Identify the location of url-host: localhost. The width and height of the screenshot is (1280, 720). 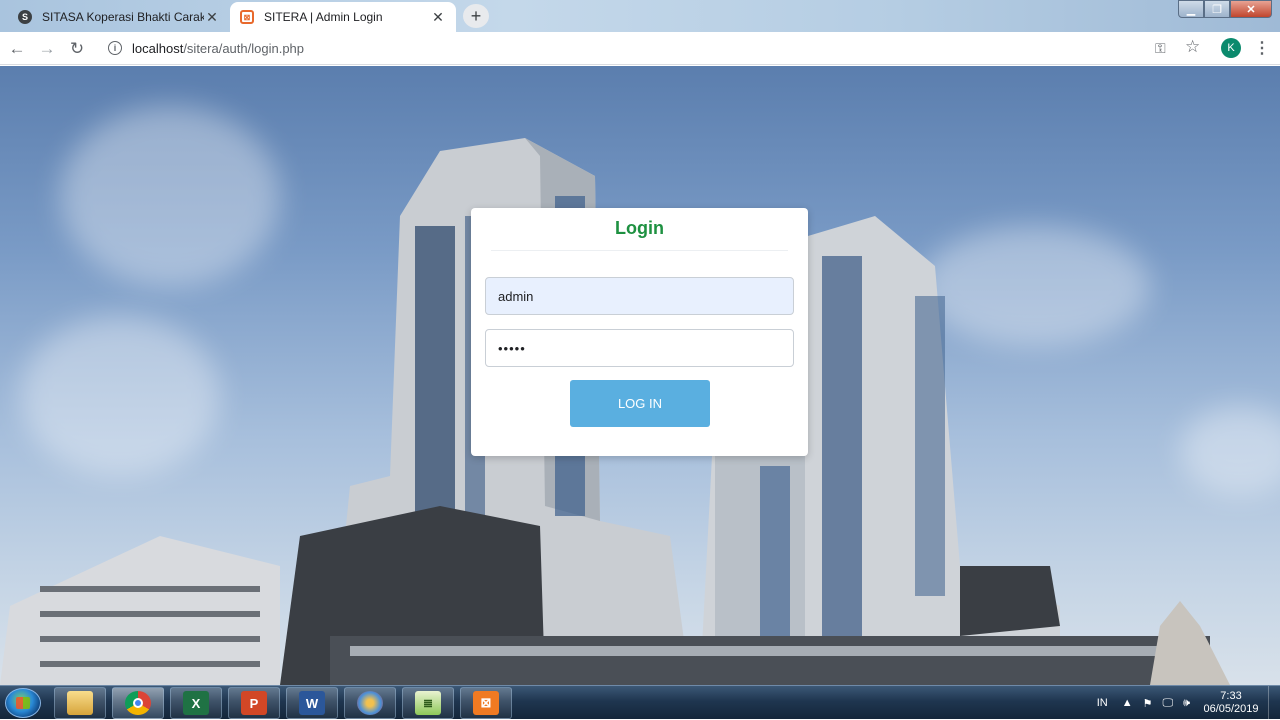
(158, 48).